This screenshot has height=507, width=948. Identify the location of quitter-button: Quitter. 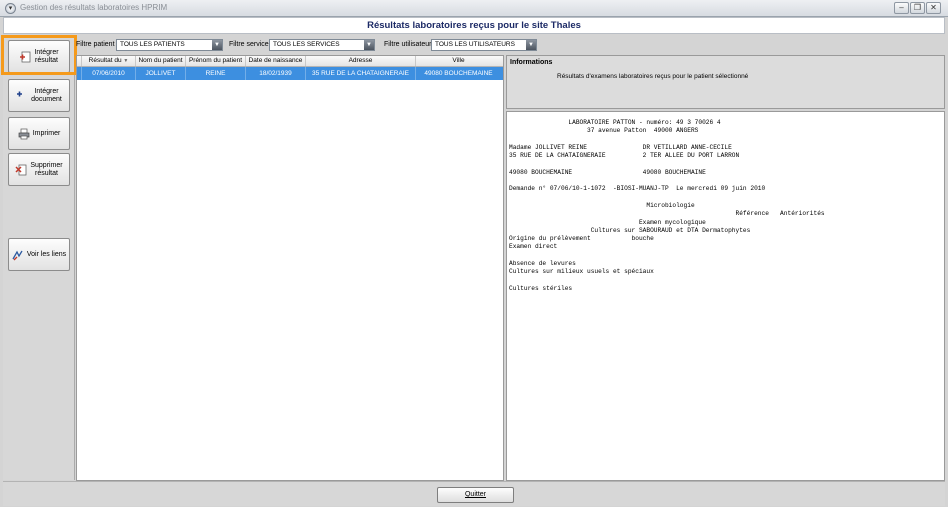
(475, 495).